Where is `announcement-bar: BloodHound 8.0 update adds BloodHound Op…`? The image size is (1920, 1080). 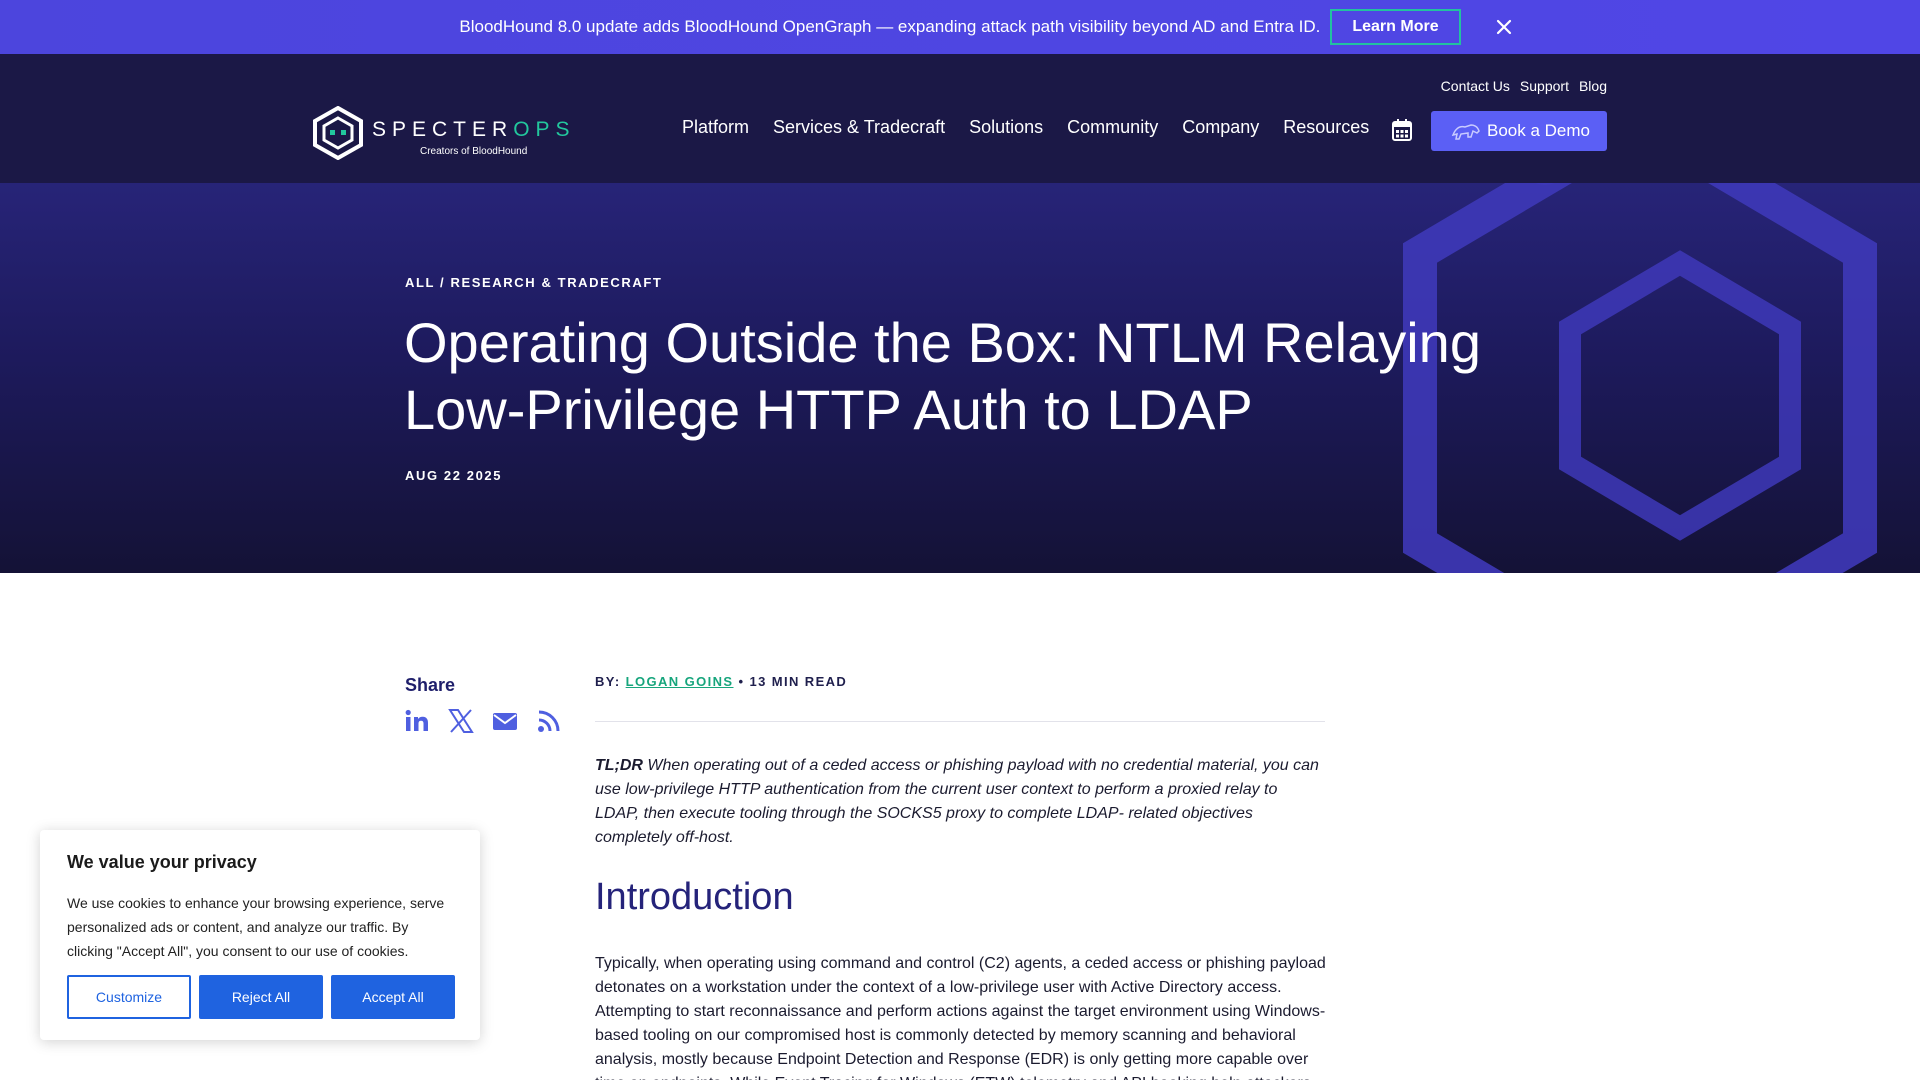
announcement-bar: BloodHound 8.0 update adds BloodHound Op… is located at coordinates (960, 27).